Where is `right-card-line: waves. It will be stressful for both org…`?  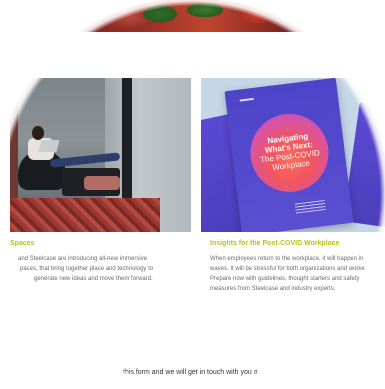
right-card-line: waves. It will be stressful for both org… is located at coordinates (287, 269).